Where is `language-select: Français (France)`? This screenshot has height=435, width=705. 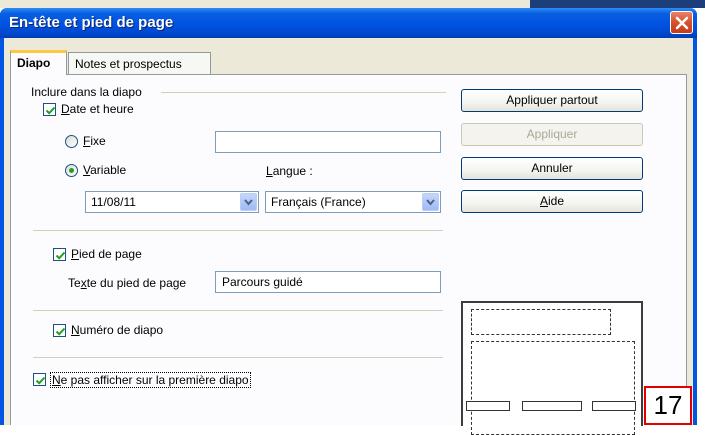
language-select: Français (France) is located at coordinates (353, 202).